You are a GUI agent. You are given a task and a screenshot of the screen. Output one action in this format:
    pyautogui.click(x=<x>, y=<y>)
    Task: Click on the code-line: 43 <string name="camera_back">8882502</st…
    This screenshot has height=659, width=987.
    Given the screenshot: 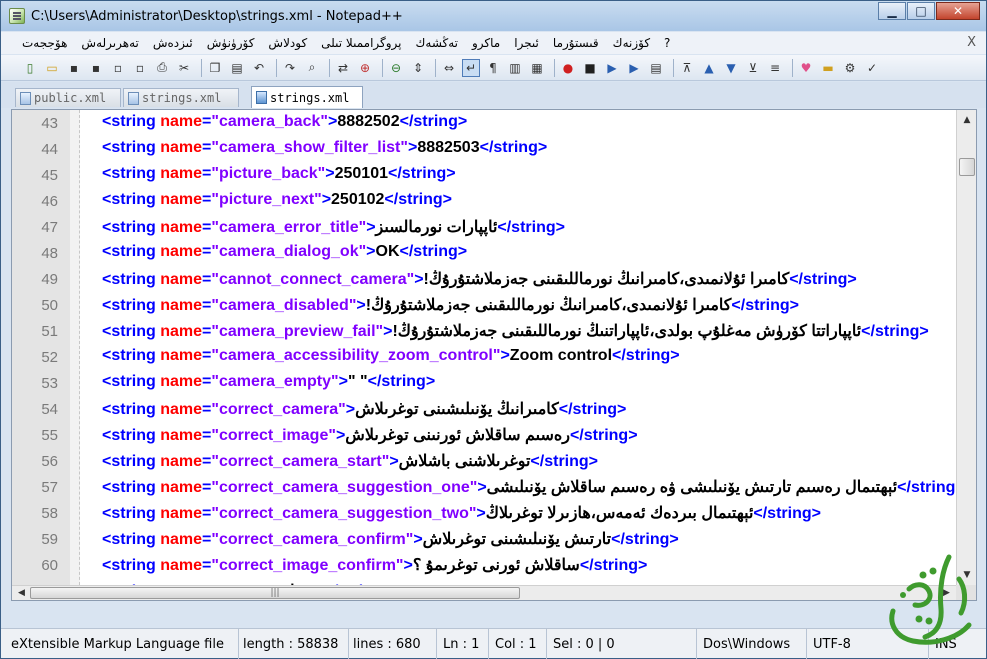 What is the action you would take?
    pyautogui.click(x=484, y=123)
    